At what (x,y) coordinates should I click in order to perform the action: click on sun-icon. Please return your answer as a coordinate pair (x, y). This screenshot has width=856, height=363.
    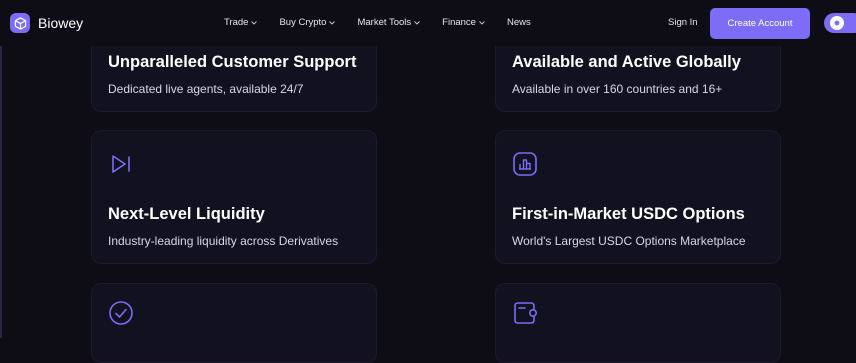
    Looking at the image, I should click on (837, 23).